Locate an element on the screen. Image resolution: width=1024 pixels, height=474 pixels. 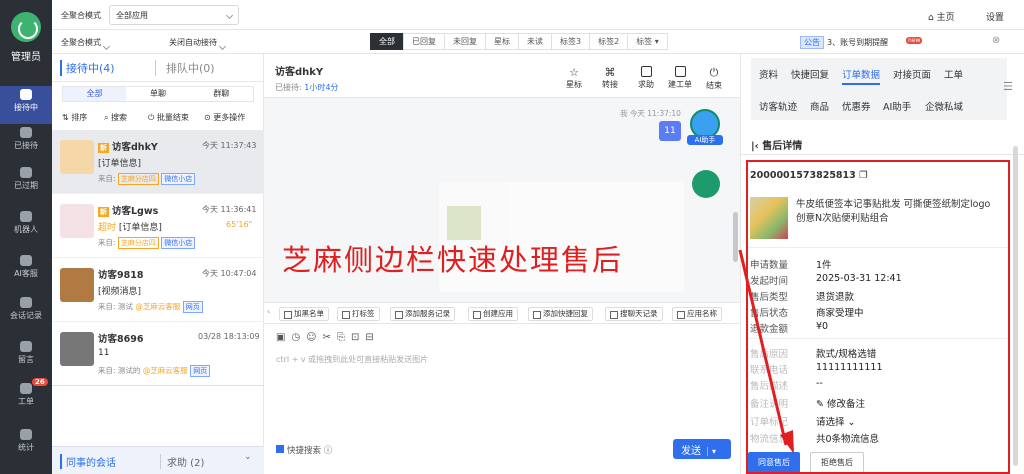
tab-ai-assistant: AI助手 is located at coordinates (897, 106).